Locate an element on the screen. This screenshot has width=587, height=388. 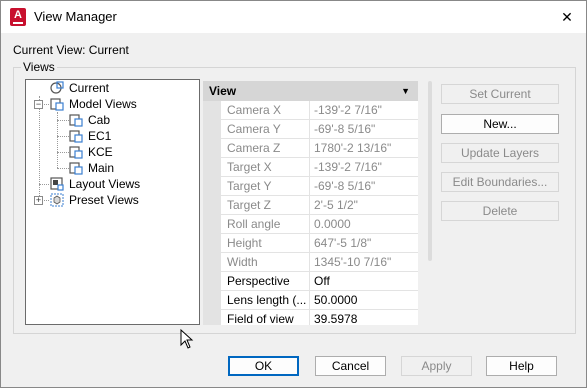
apply-button: Apply is located at coordinates (436, 366).